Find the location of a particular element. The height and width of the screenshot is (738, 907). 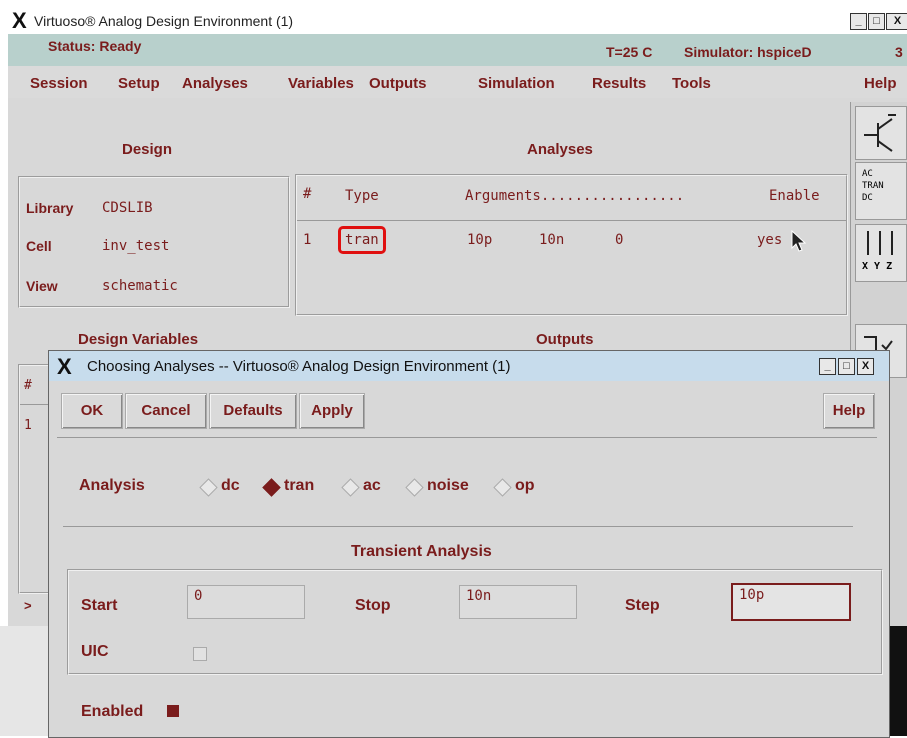

stop-label: Stop is located at coordinates (373, 605).